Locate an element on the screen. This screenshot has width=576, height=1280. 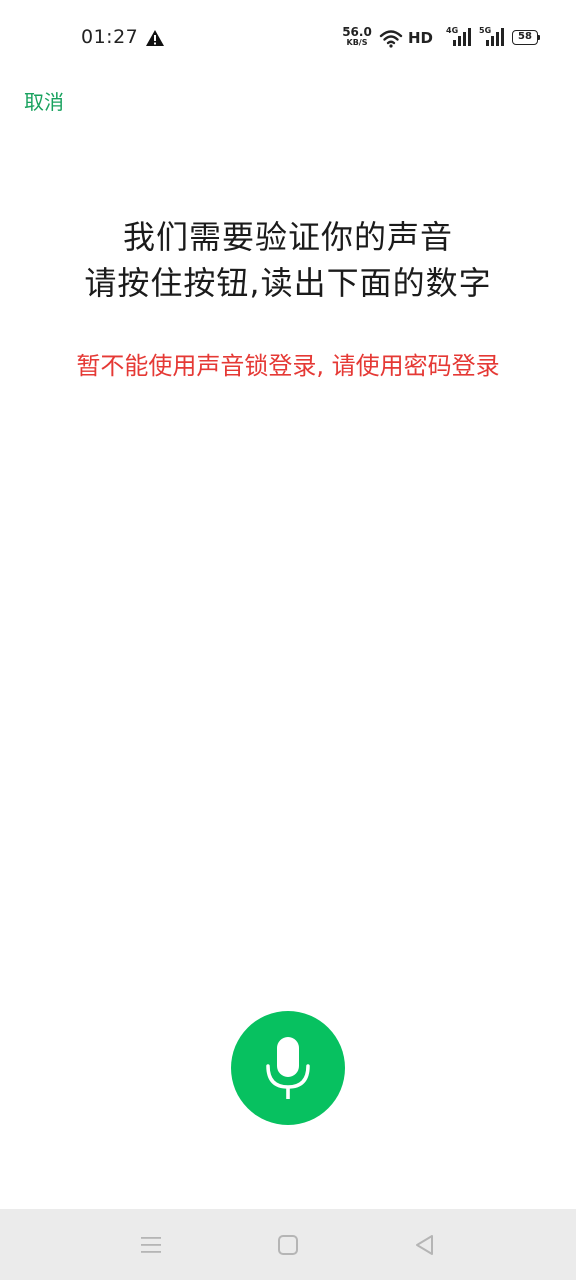
system-nav-bar is located at coordinates (288, 1244).